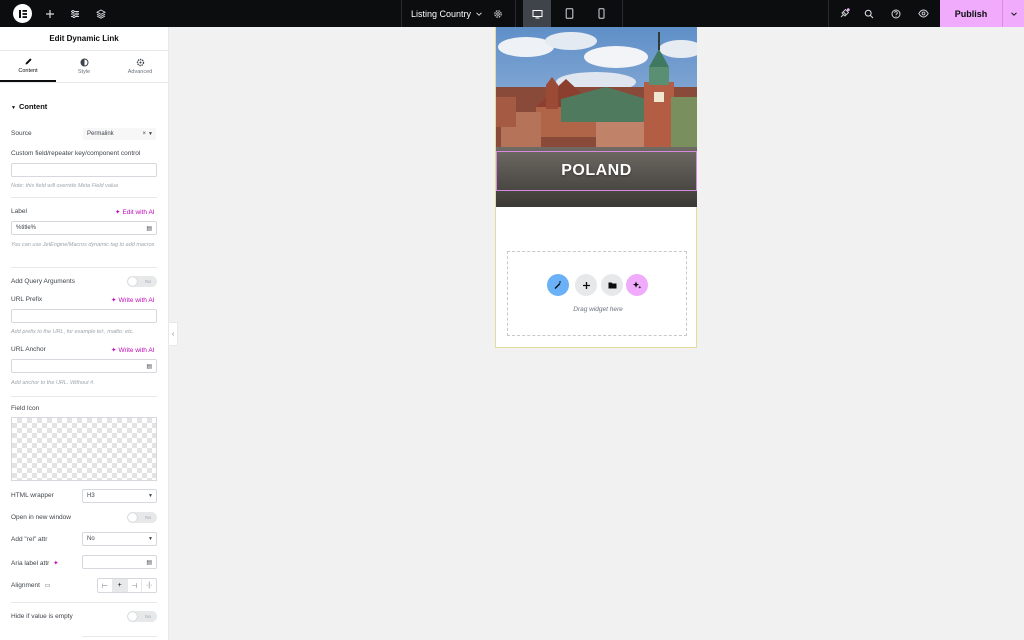  What do you see at coordinates (512, 13) in the screenshot?
I see `top-bar: Listing Country Publish` at bounding box center [512, 13].